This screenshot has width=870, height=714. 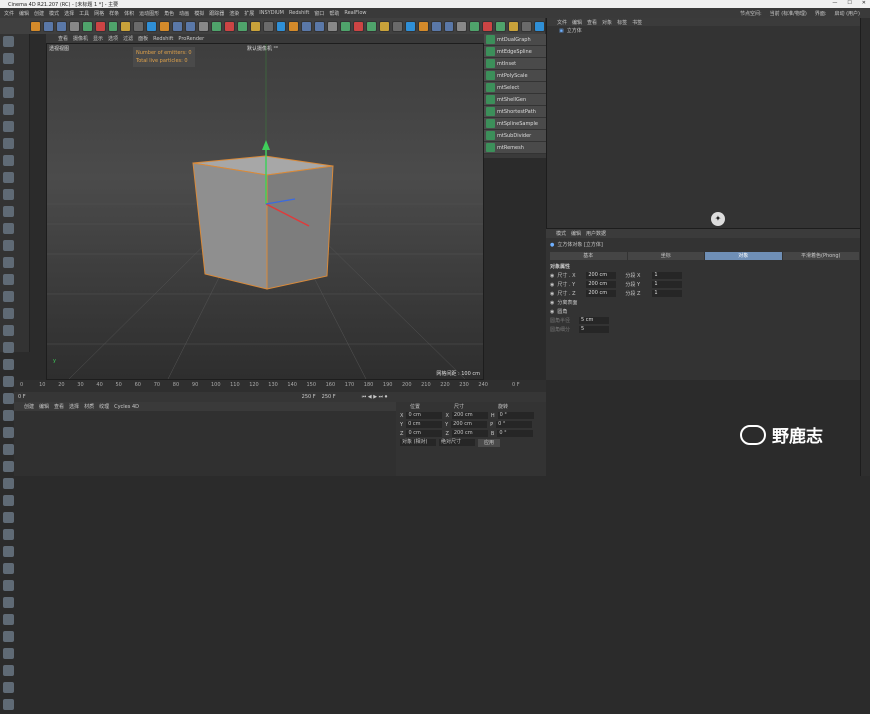 What do you see at coordinates (821, 256) in the screenshot?
I see `attr-tab: 平滑着色(Phong)` at bounding box center [821, 256].